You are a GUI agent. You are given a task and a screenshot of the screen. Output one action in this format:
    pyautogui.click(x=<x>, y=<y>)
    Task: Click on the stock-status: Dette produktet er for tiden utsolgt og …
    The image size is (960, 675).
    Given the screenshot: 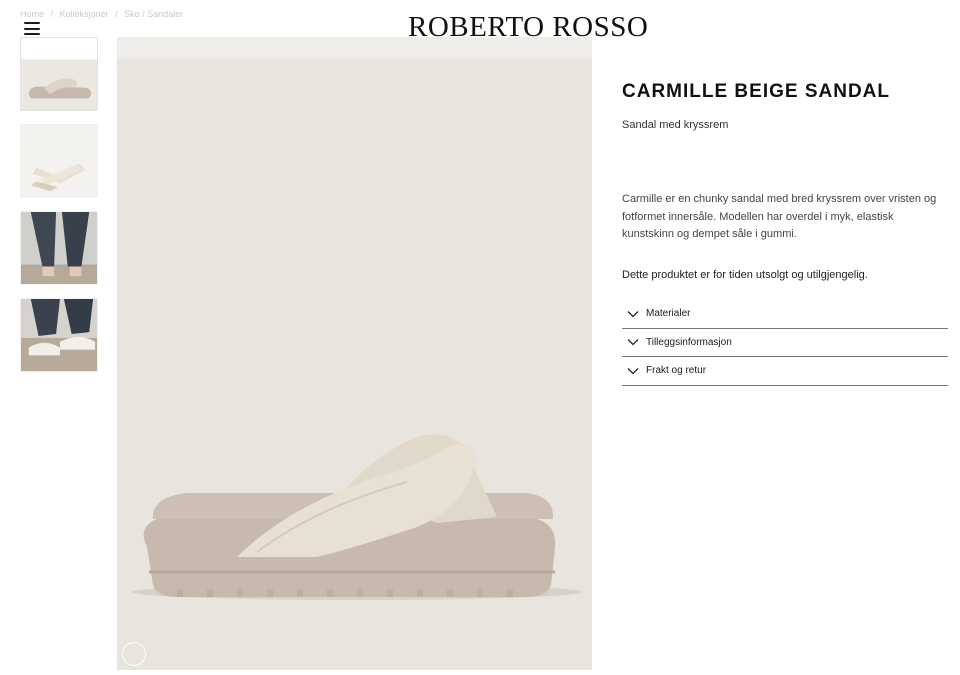 What is the action you would take?
    pyautogui.click(x=745, y=275)
    